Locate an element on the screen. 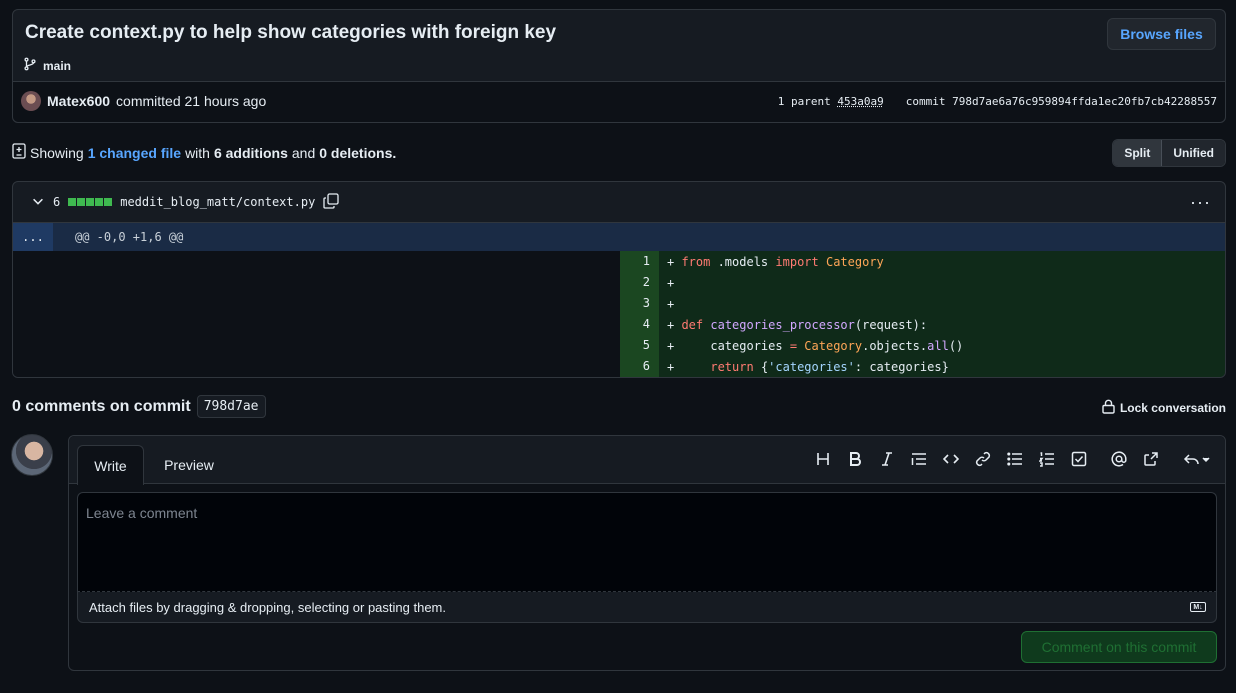 The height and width of the screenshot is (693, 1236). markdown-toolbar is located at coordinates (1013, 459).